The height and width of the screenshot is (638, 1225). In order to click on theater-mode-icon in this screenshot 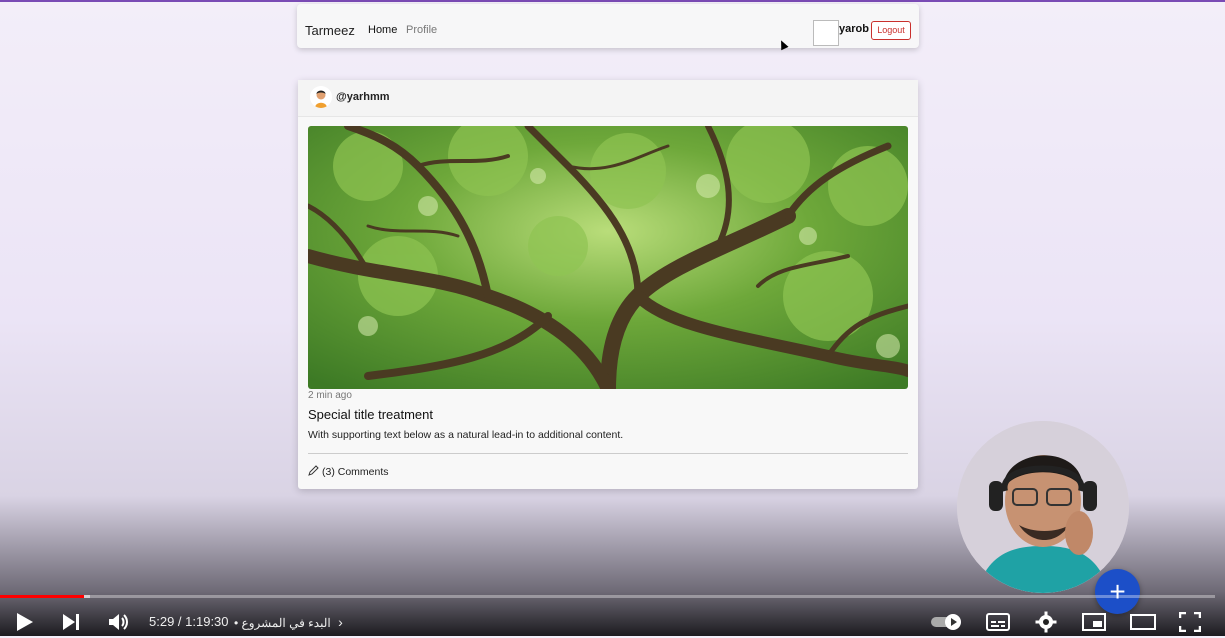, I will do `click(1143, 624)`.